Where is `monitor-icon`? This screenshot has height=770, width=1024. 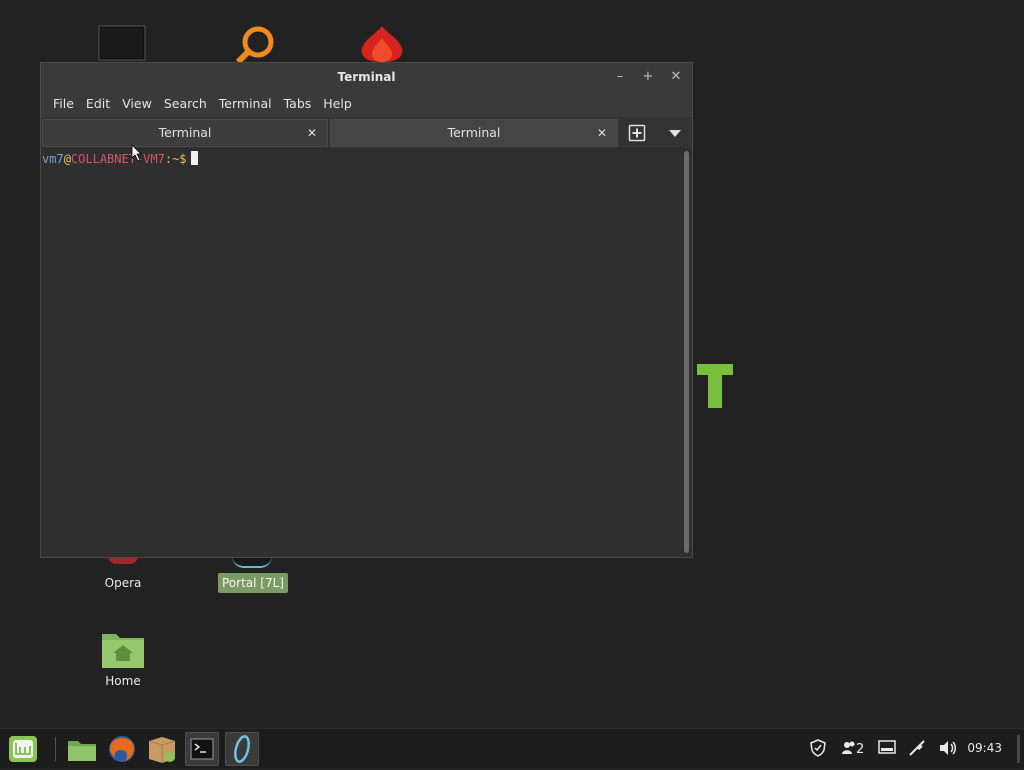
monitor-icon is located at coordinates (122, 43).